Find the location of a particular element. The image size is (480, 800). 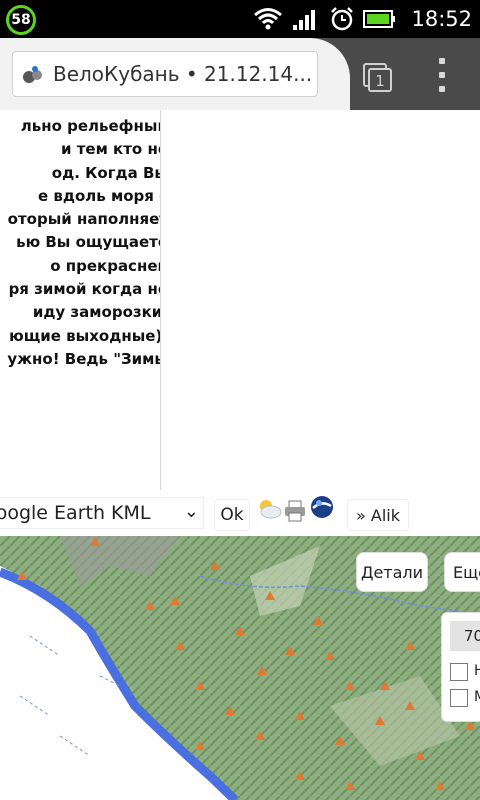

status-icons: 18:52 is located at coordinates (366, 19).